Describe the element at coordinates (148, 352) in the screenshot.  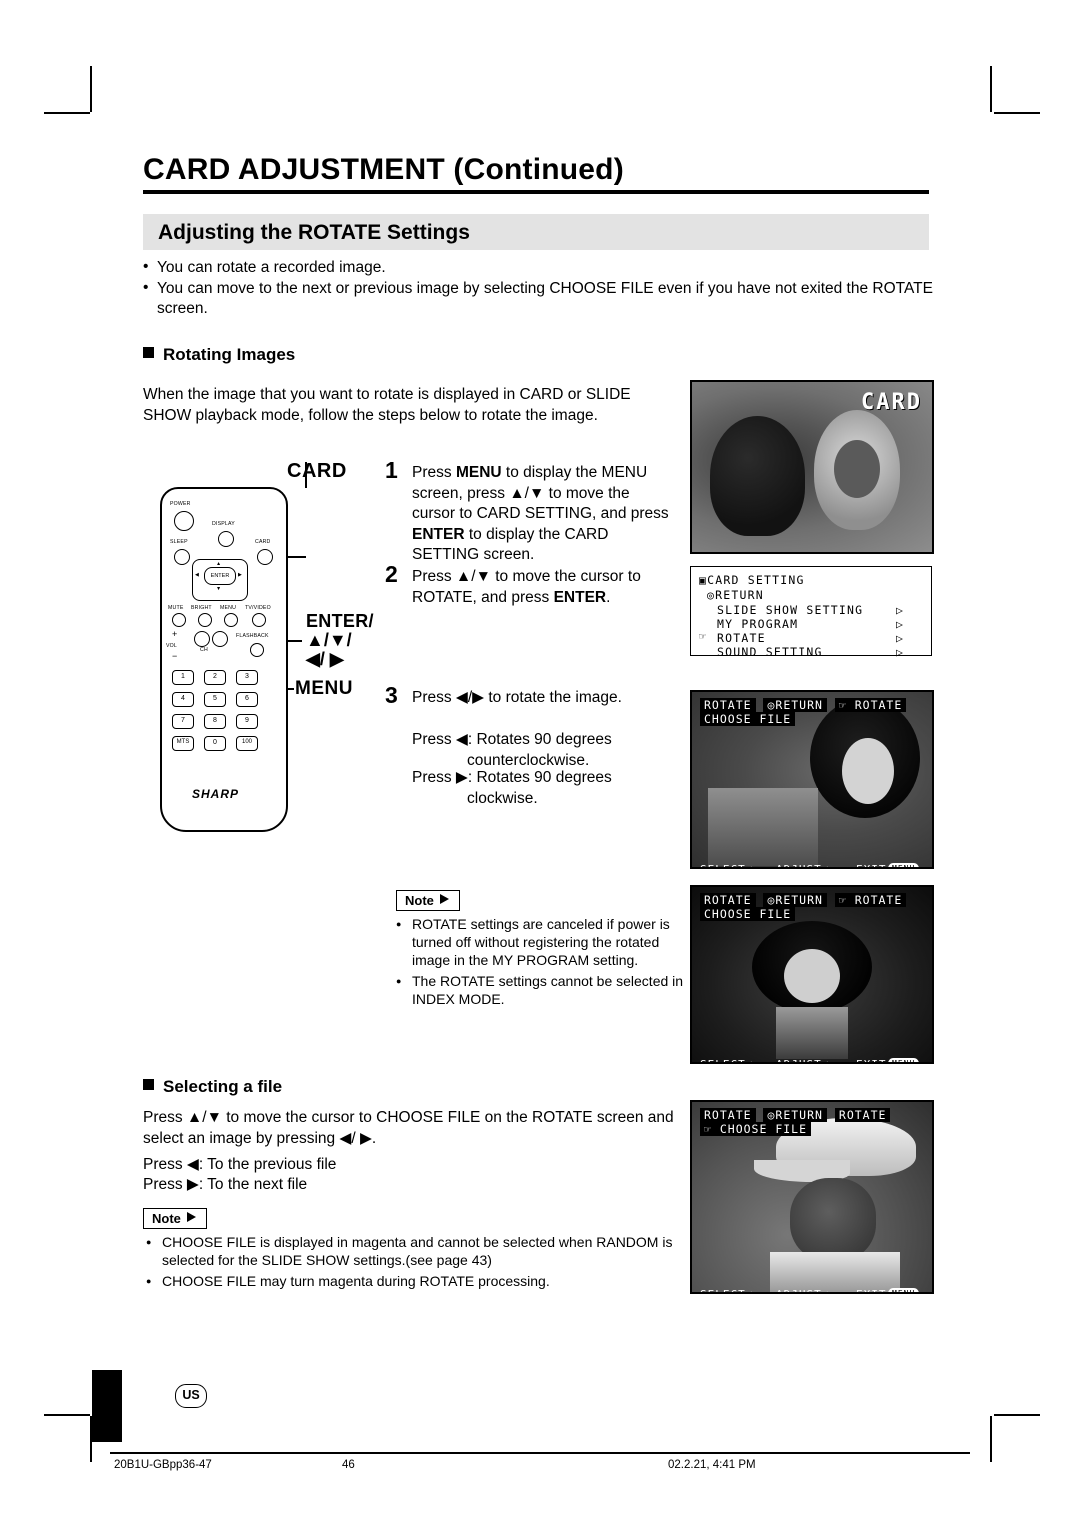
I see `bullet-square-icon` at that location.